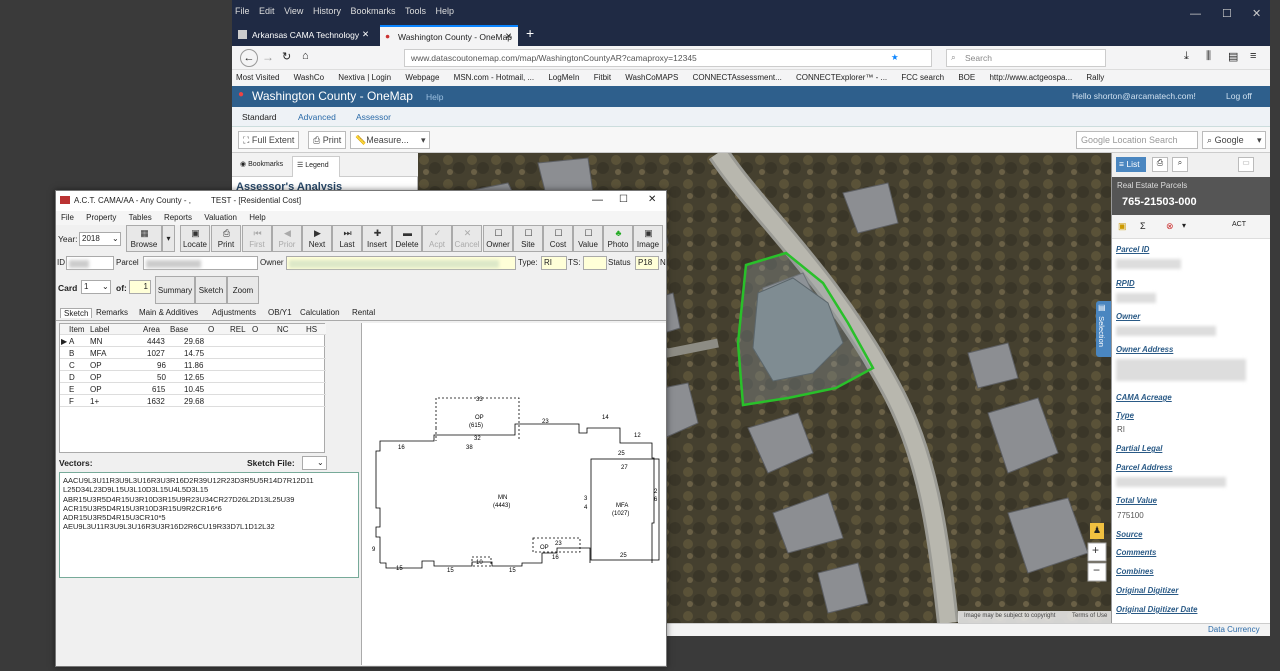 This screenshot has height=671, width=1280. Describe the element at coordinates (651, 77) in the screenshot. I see `bookmark-item: WashCoMAPS` at that location.